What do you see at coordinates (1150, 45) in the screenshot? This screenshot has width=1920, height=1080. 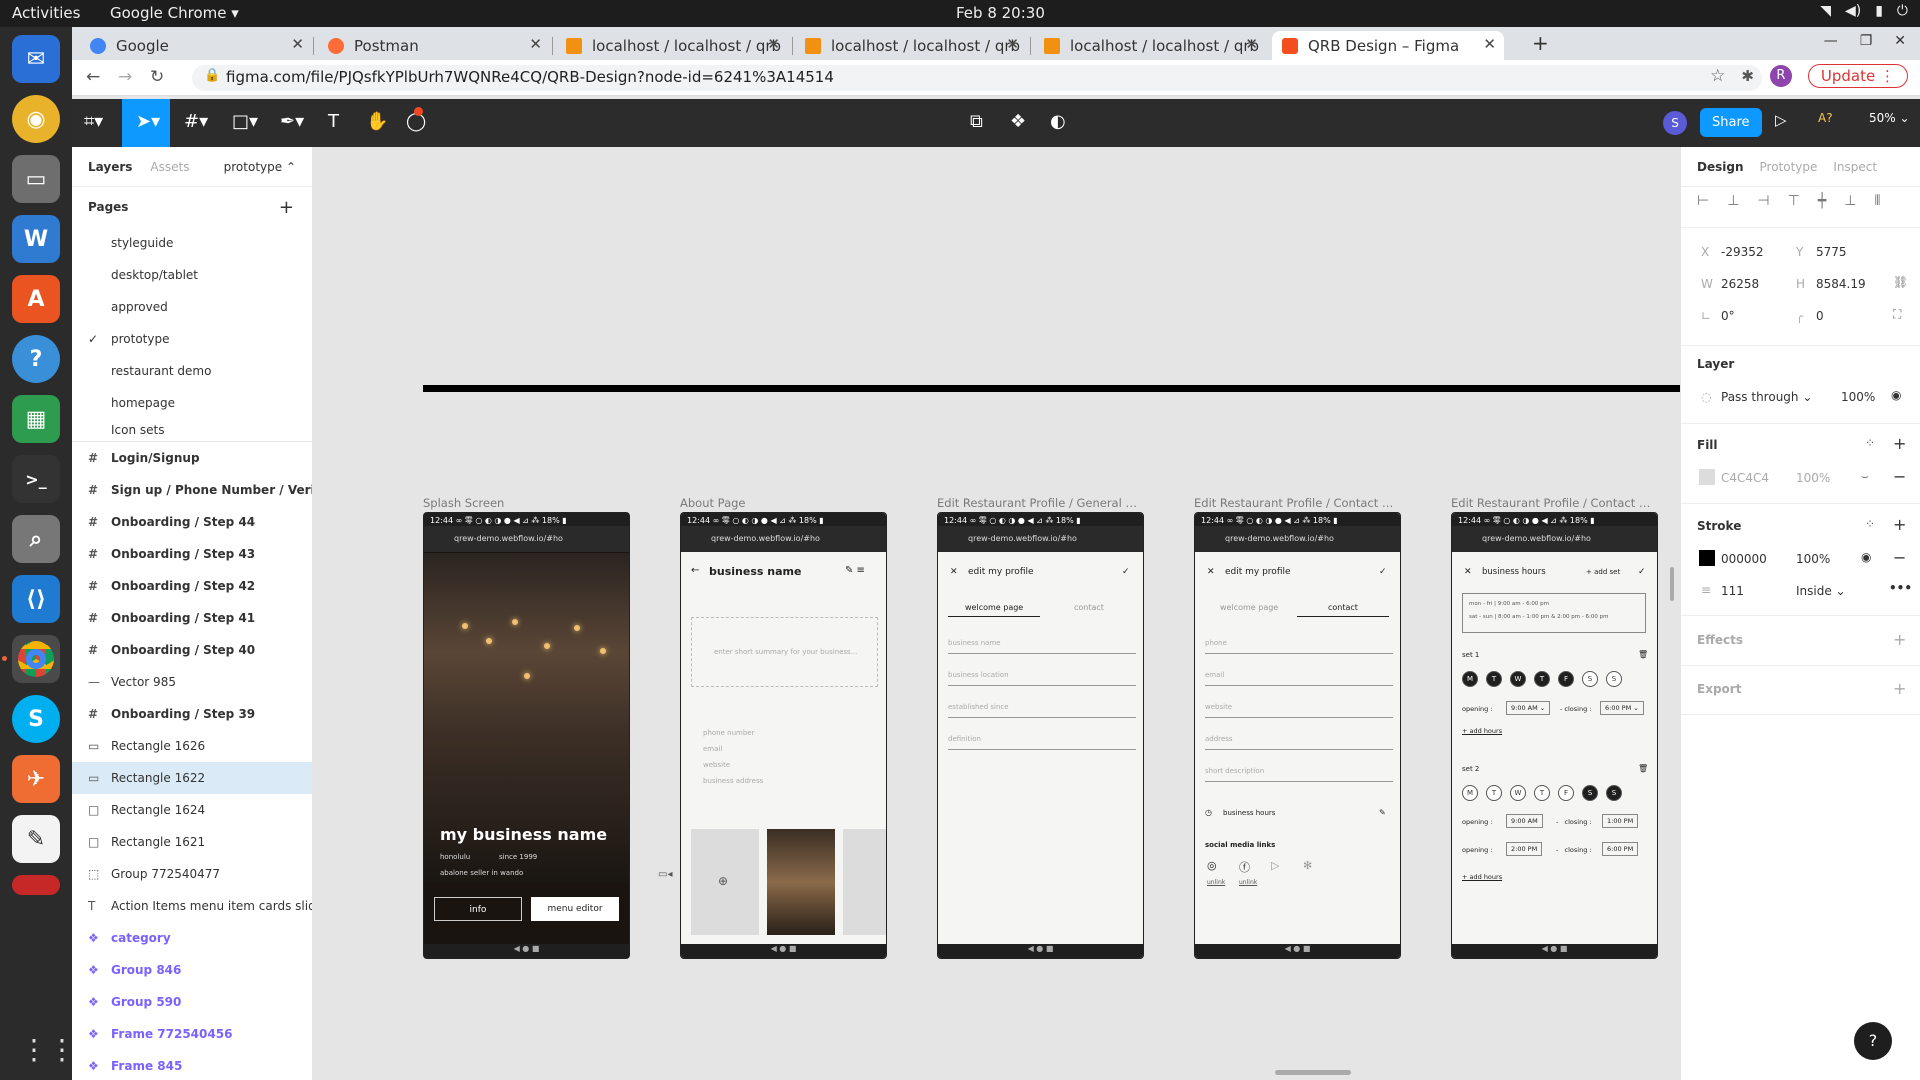 I see `tab-localhost-3: localhost / localhost / qrb ✕` at bounding box center [1150, 45].